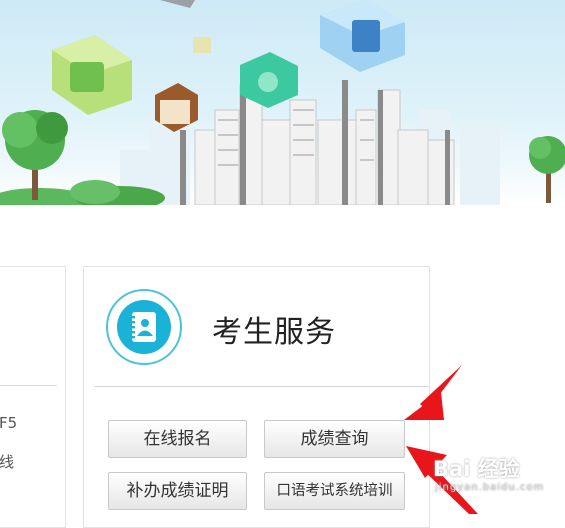 The width and height of the screenshot is (565, 528). What do you see at coordinates (202, 45) in the screenshot?
I see `floating-cube-small-icon` at bounding box center [202, 45].